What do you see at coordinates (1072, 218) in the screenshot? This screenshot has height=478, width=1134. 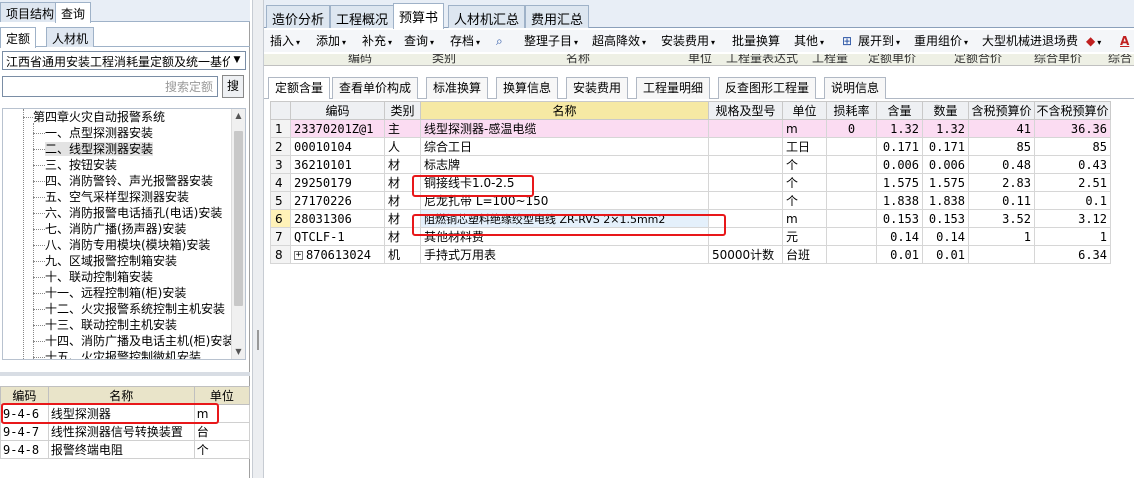 I see `notax-price-cell: 3.12` at bounding box center [1072, 218].